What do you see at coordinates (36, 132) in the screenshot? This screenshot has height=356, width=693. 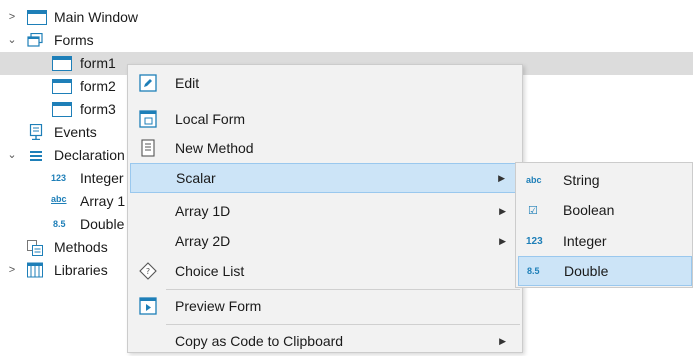 I see `events-icon` at bounding box center [36, 132].